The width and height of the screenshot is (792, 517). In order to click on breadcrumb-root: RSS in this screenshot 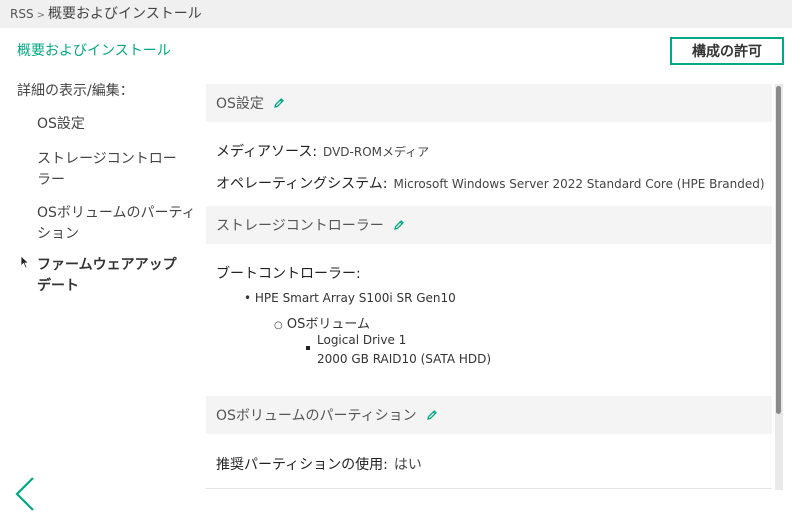, I will do `click(22, 14)`.